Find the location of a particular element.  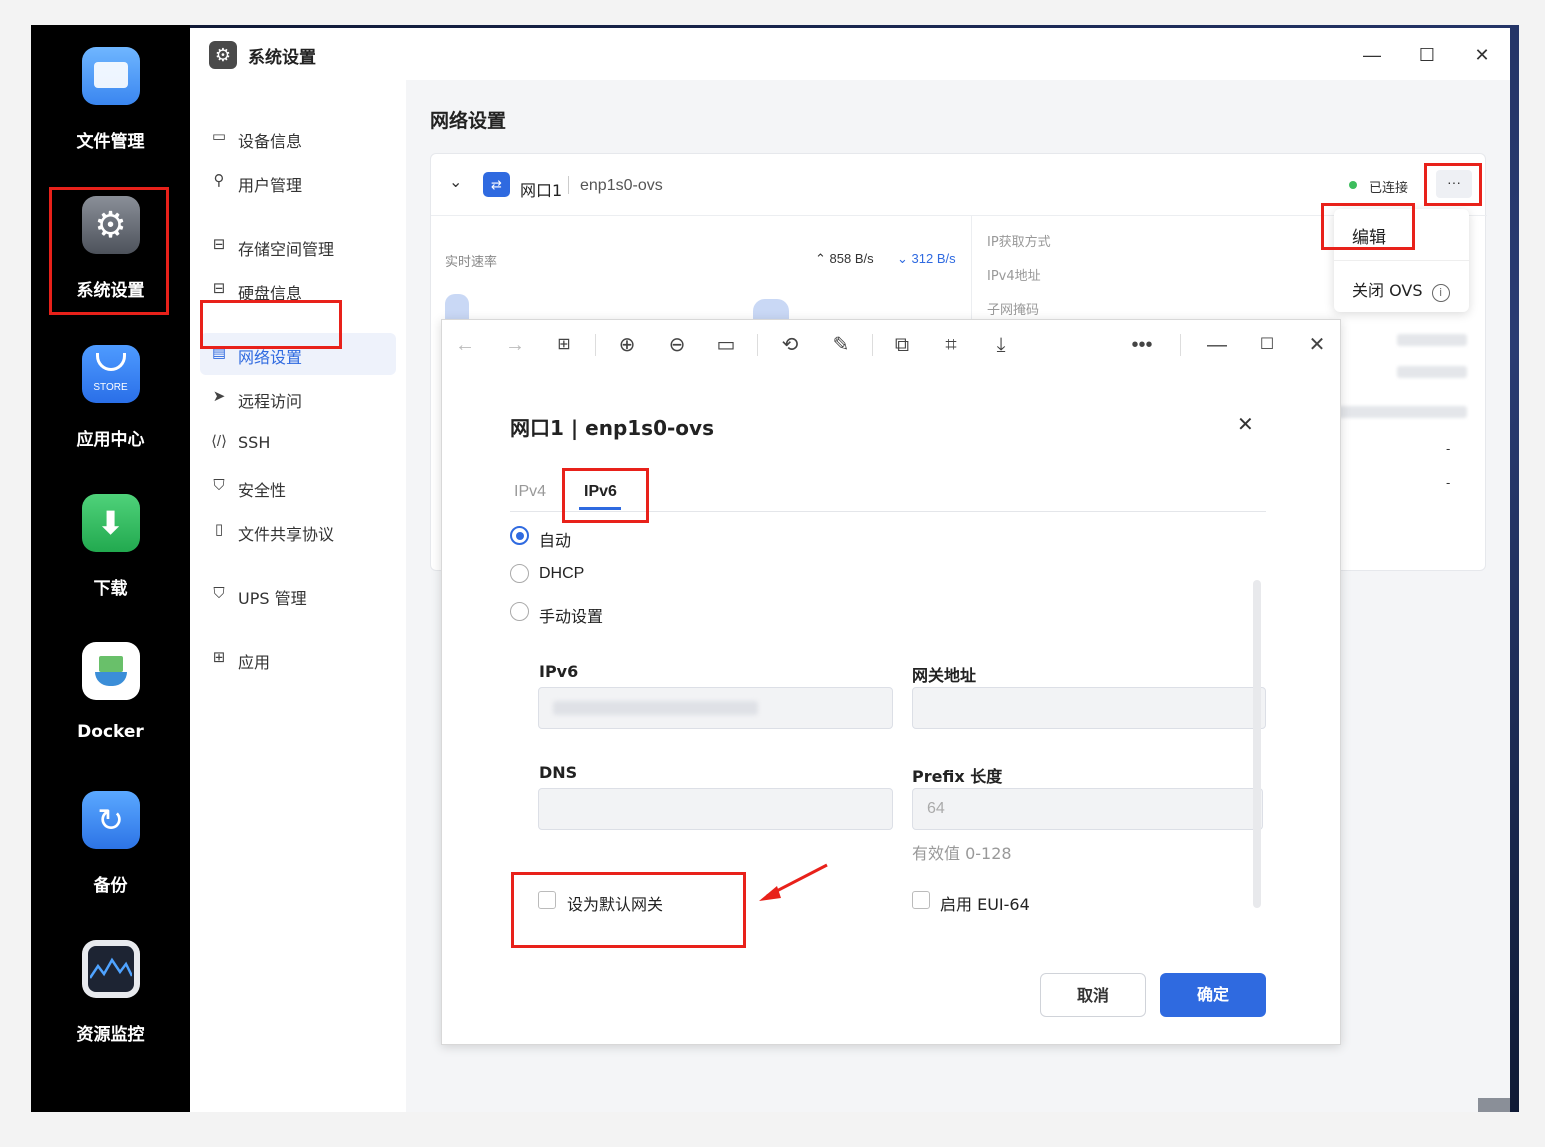

sidebar-item-label: 用户管理 is located at coordinates (270, 185).